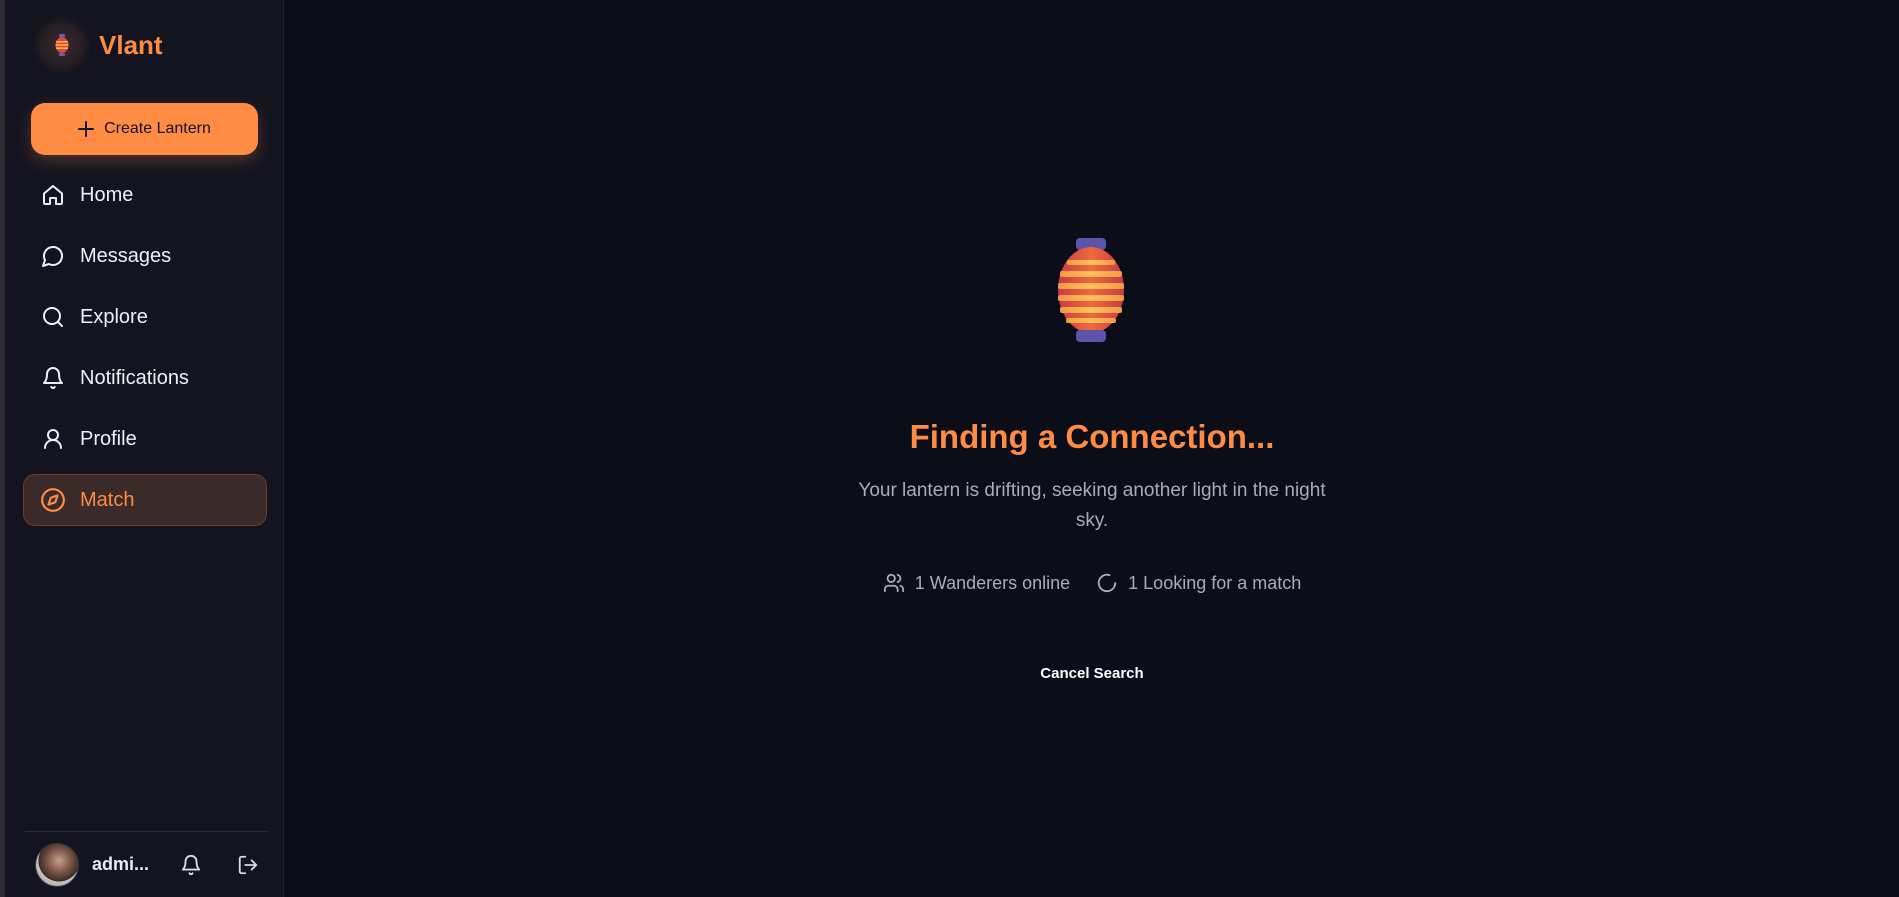  I want to click on brand-name: Vlant, so click(131, 44).